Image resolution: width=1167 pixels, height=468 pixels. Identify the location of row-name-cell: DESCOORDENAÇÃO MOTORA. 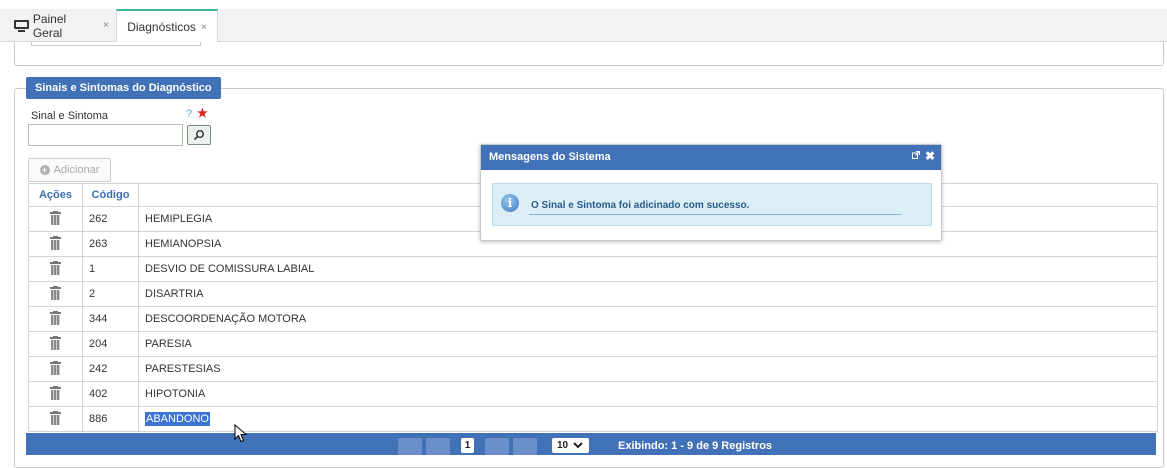
(648, 319).